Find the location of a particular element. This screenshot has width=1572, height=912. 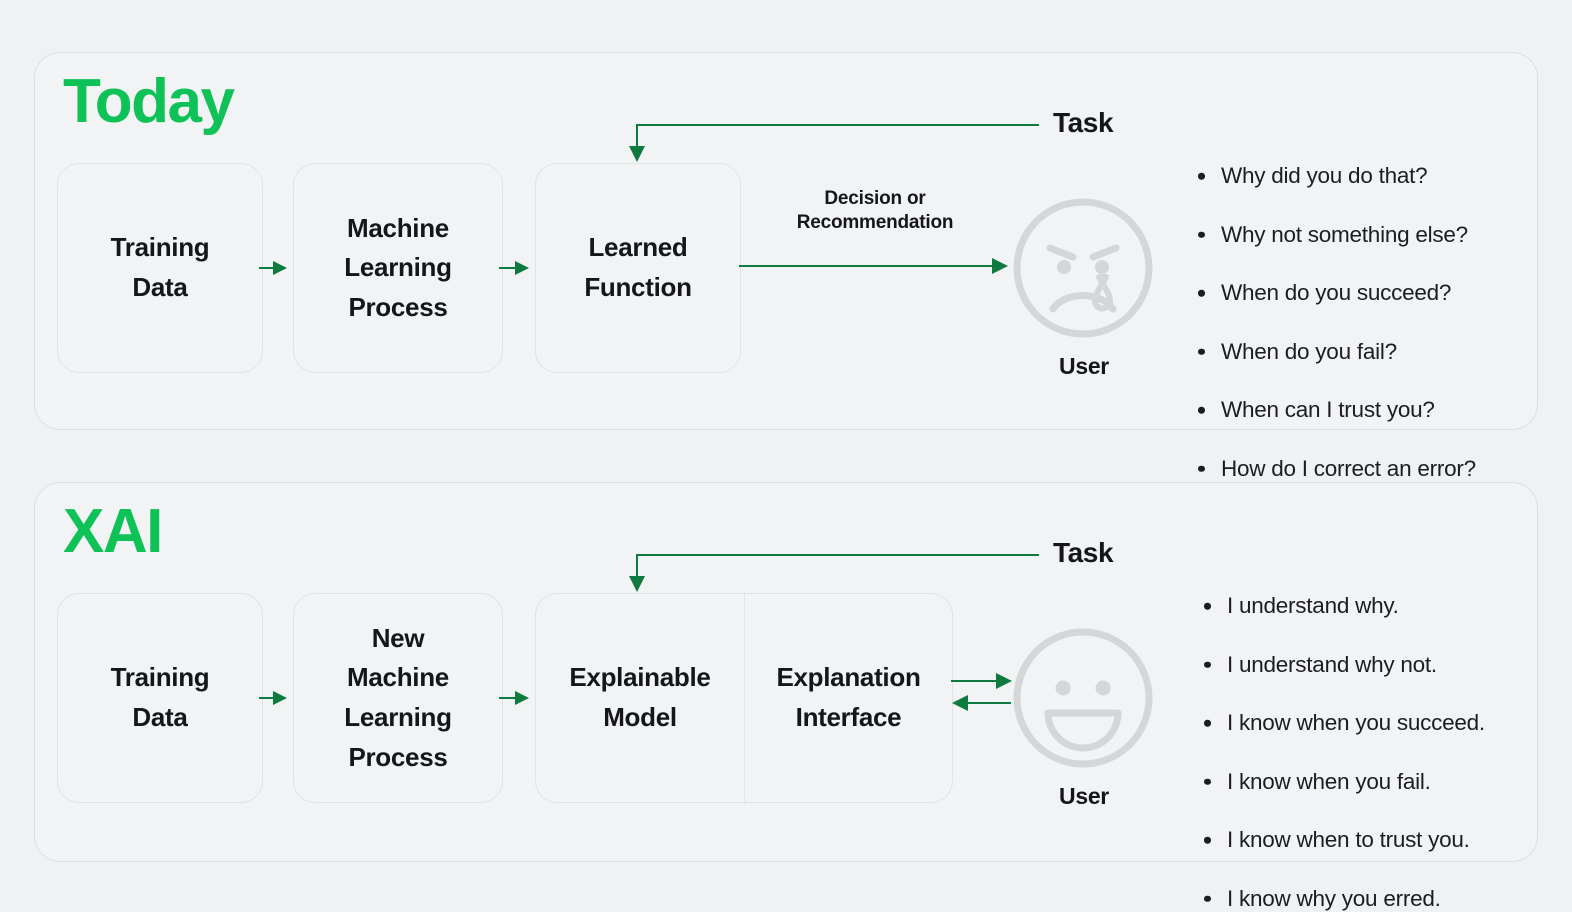

box-explanation-interface: Explanation Interface is located at coordinates (848, 698).